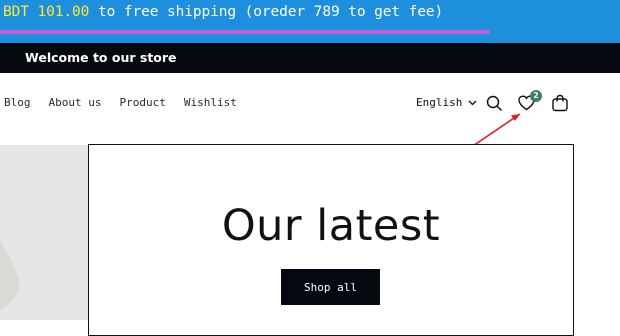  Describe the element at coordinates (44, 232) in the screenshot. I see `hero-image-slide` at that location.